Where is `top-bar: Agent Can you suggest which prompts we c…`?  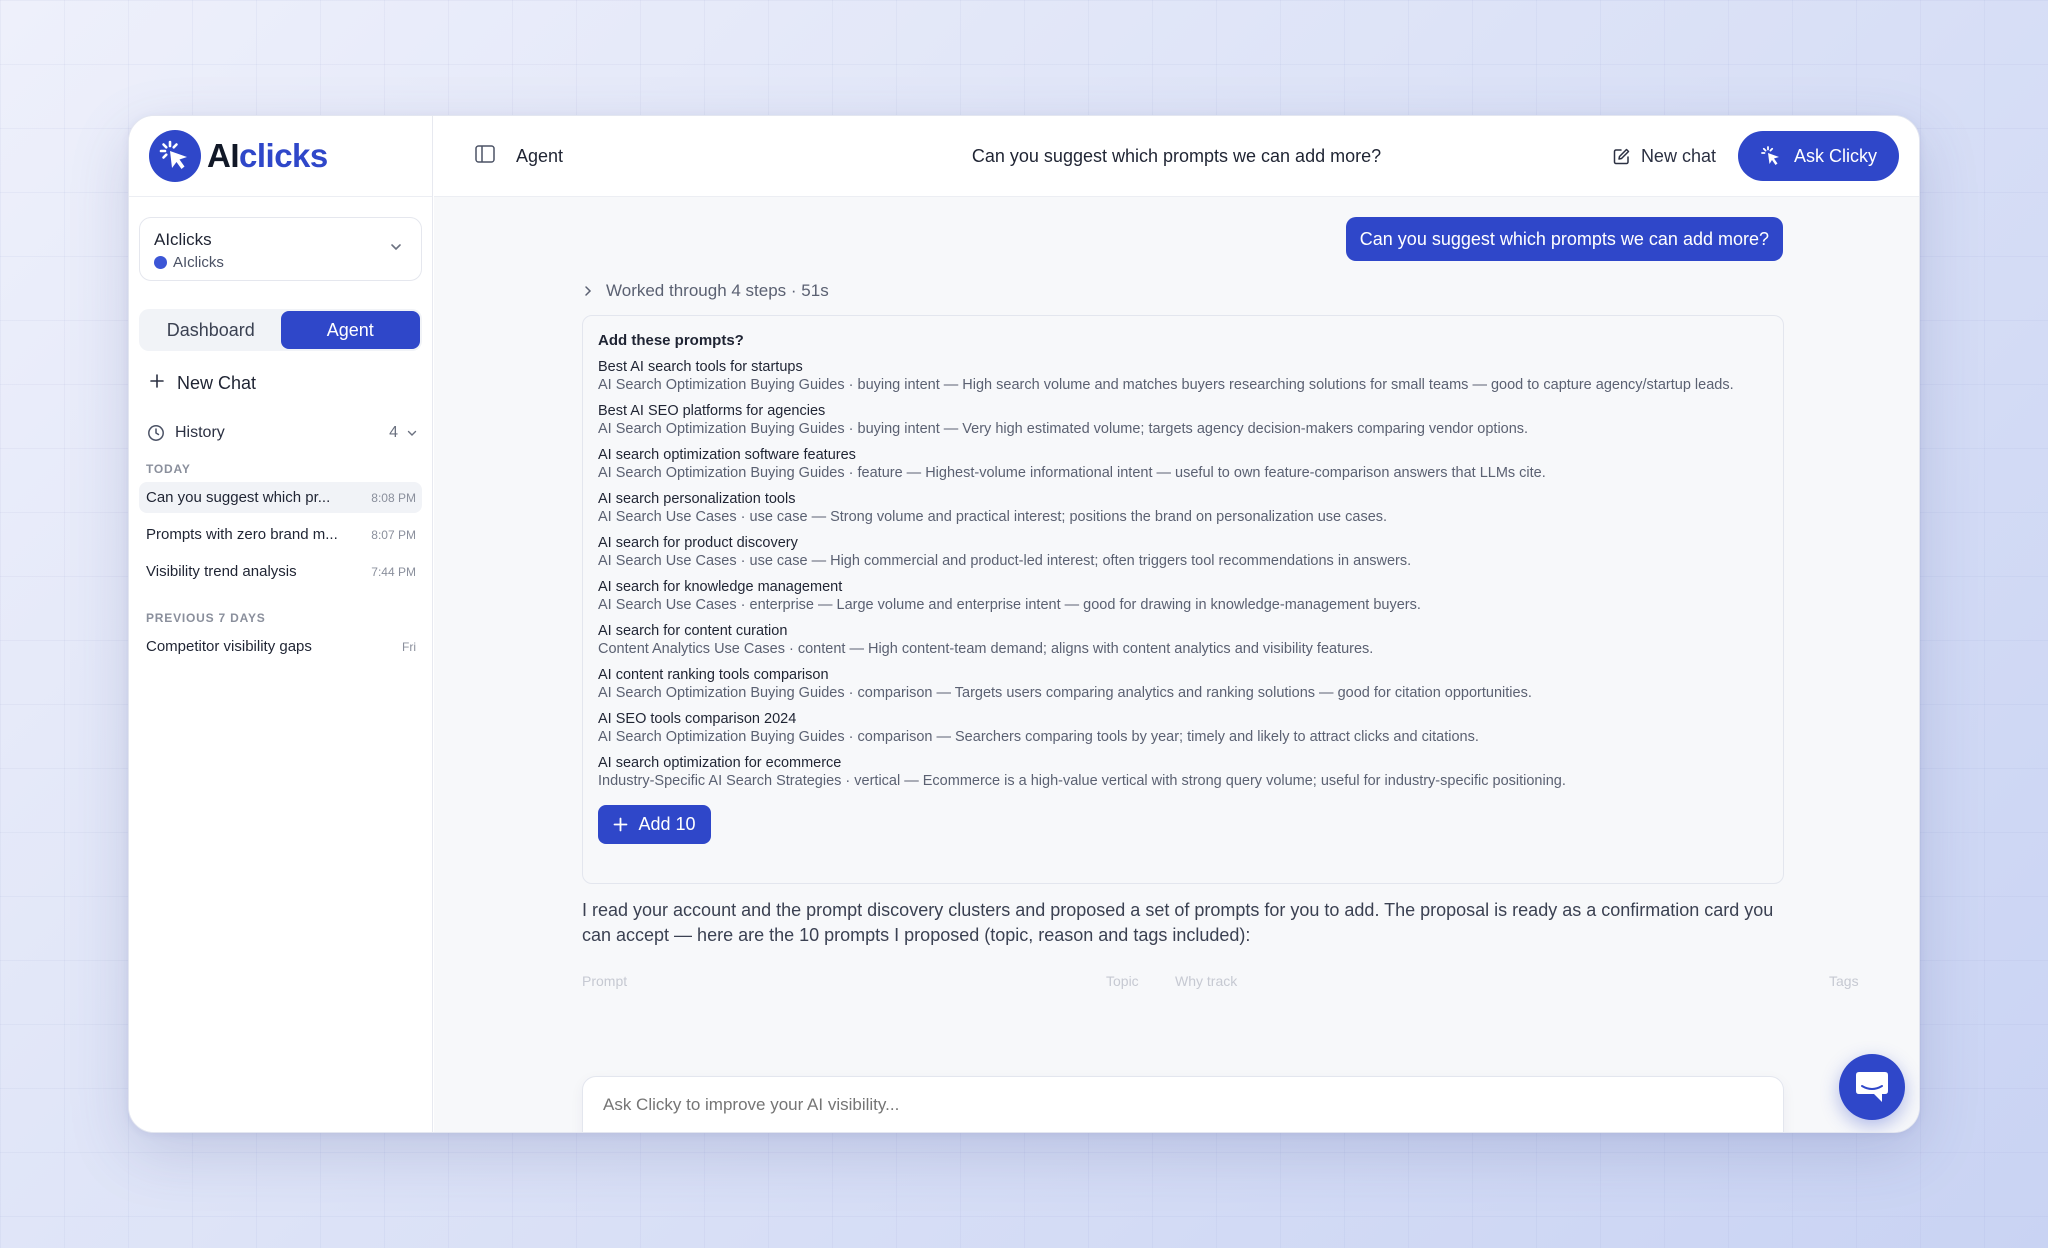
top-bar: Agent Can you suggest which prompts we c… is located at coordinates (1176, 156).